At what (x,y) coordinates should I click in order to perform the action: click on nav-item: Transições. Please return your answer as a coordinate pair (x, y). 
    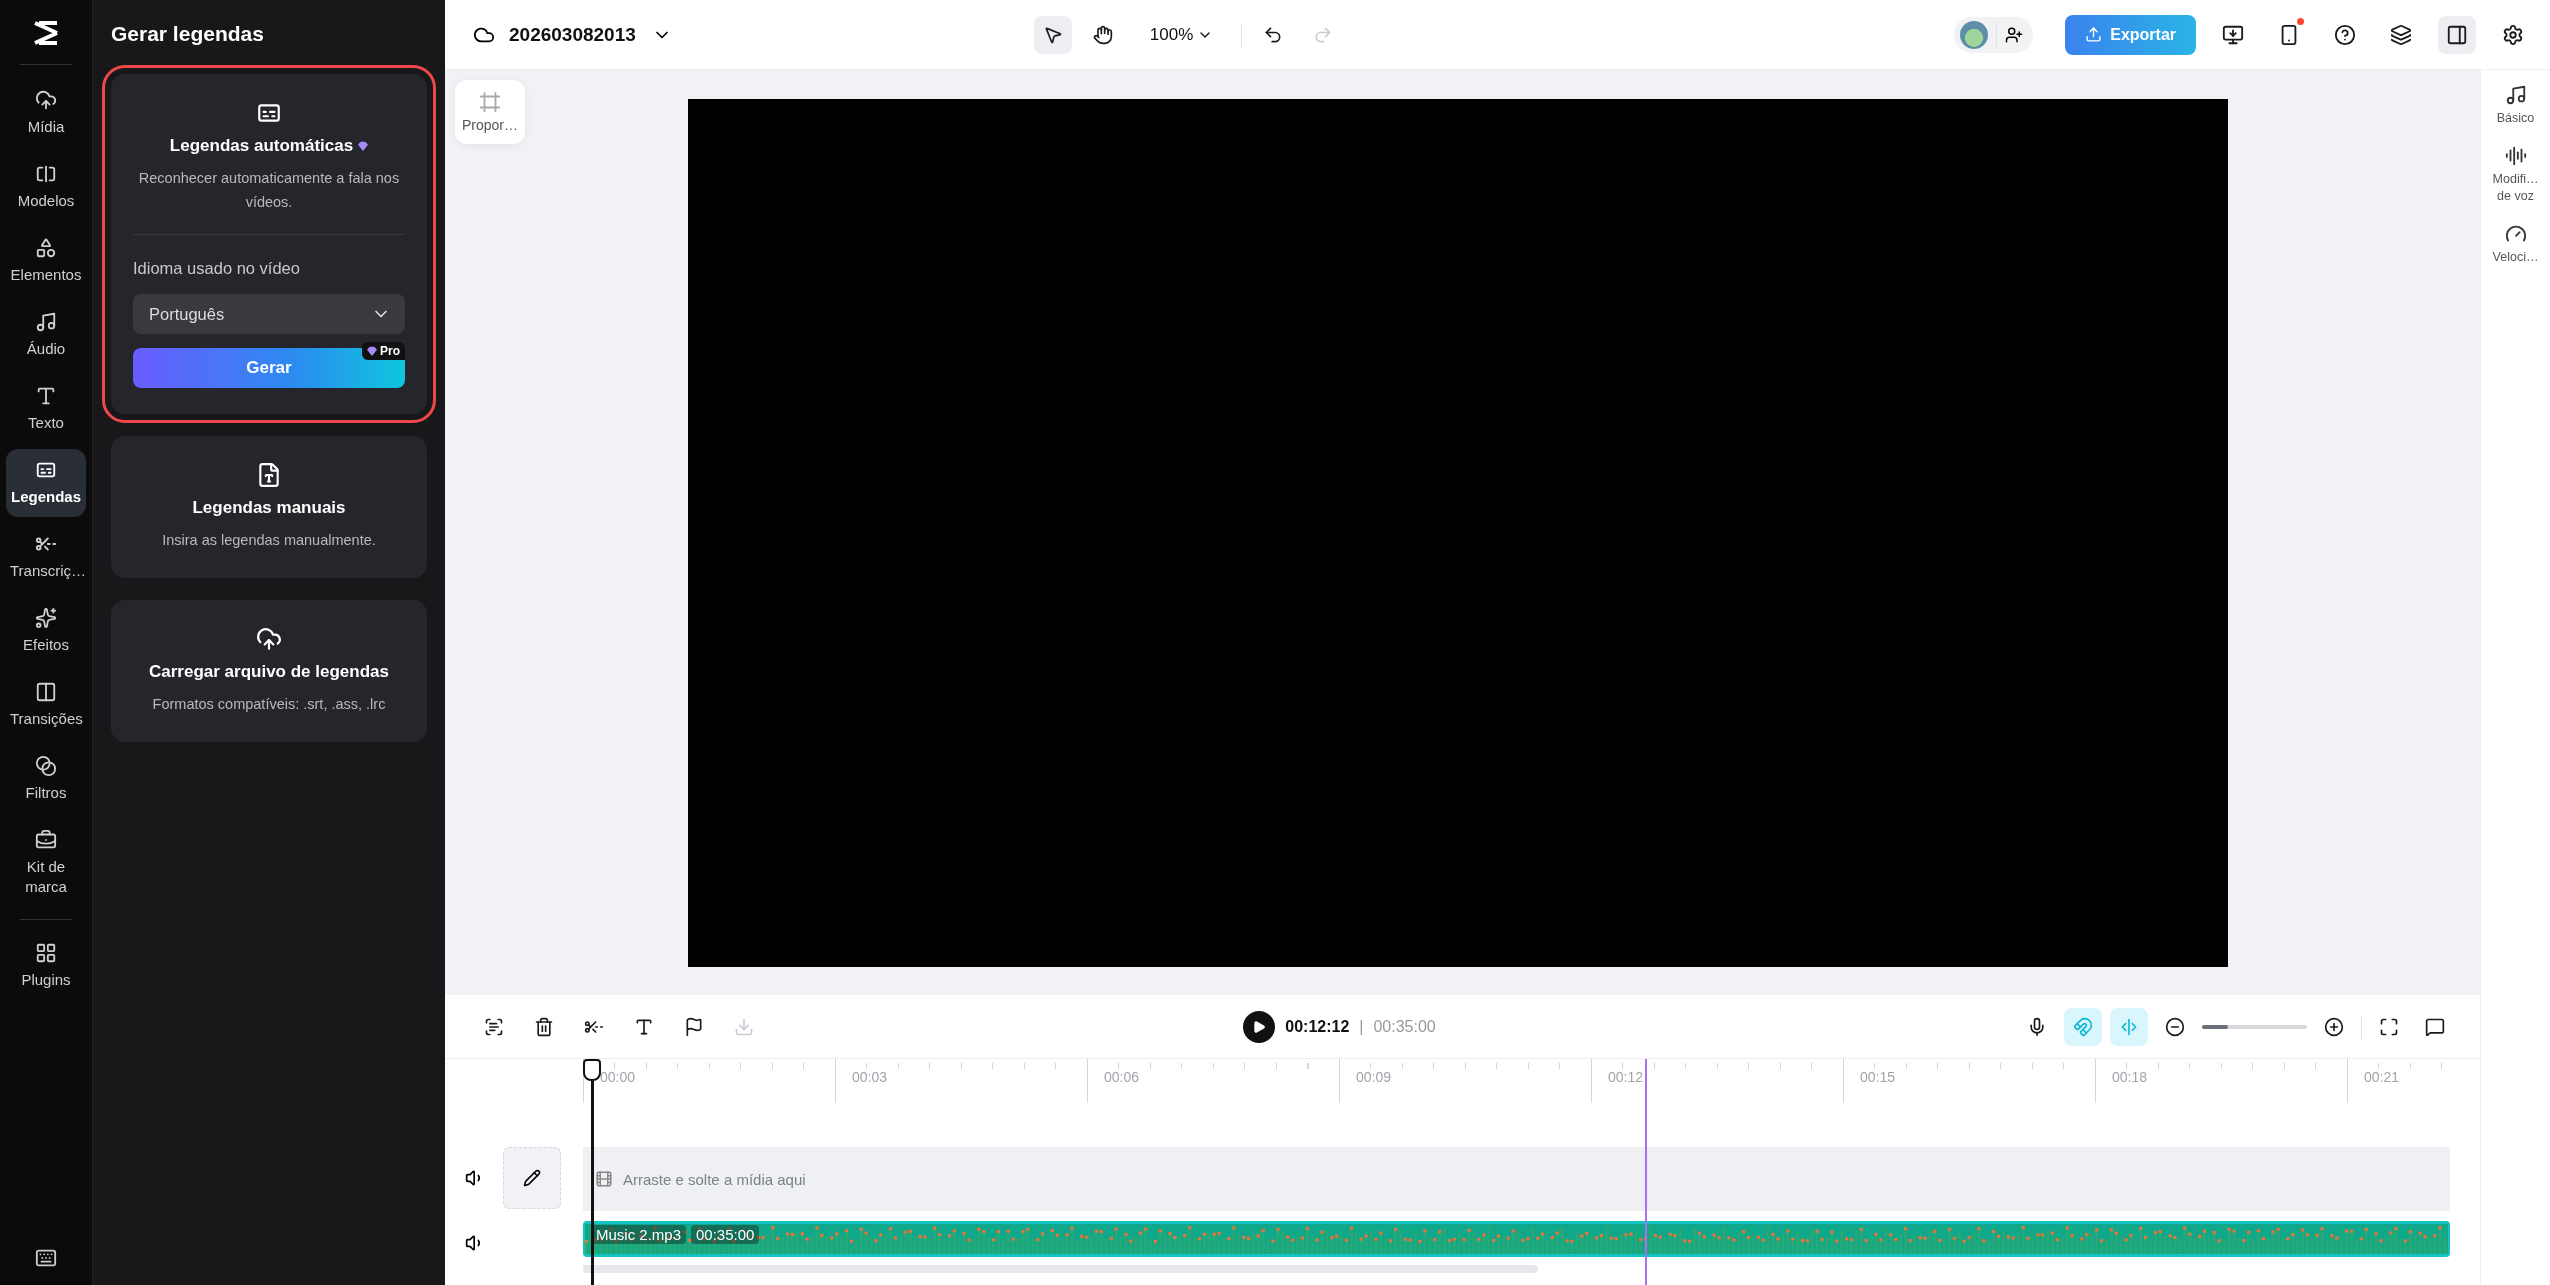
    Looking at the image, I should click on (46, 705).